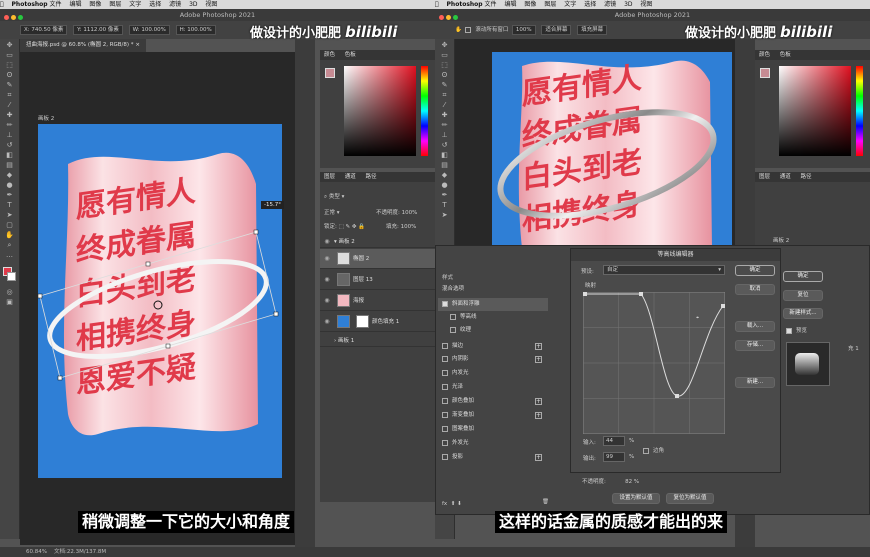 Image resolution: width=870 pixels, height=557 pixels. What do you see at coordinates (493, 457) in the screenshot?
I see `style-item-drop-shadow: 投影 +` at bounding box center [493, 457].